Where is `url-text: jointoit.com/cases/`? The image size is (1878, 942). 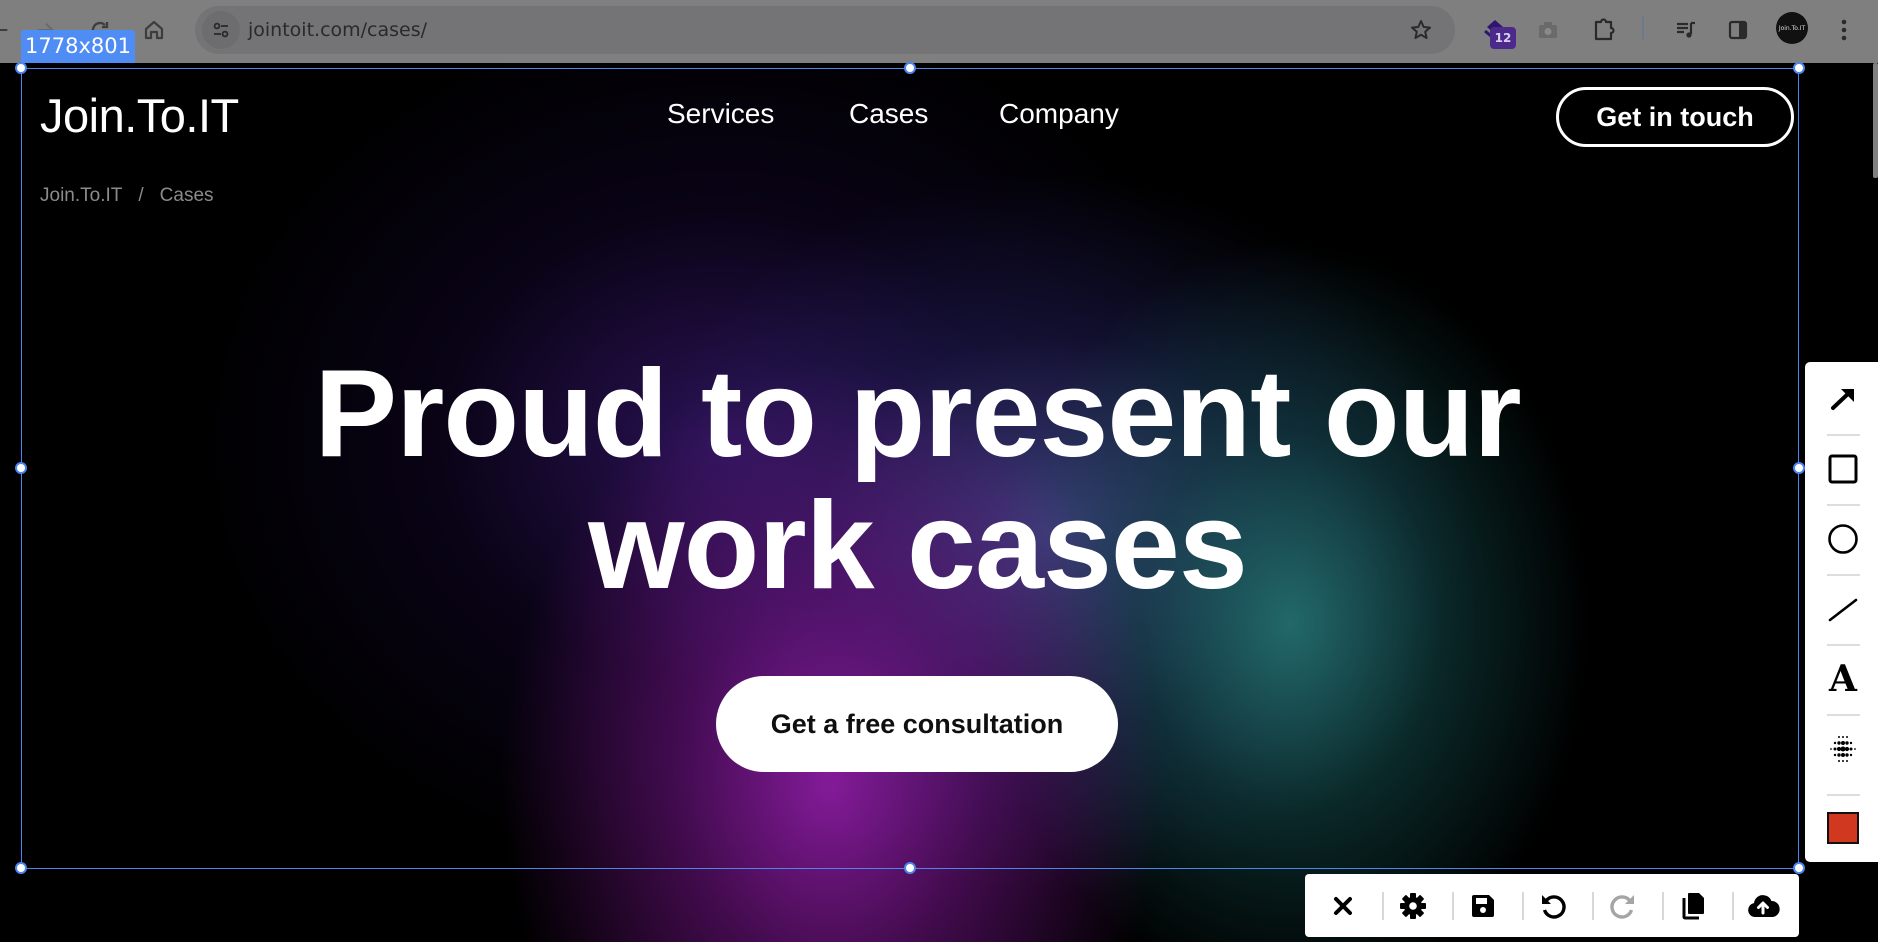 url-text: jointoit.com/cases/ is located at coordinates (337, 30).